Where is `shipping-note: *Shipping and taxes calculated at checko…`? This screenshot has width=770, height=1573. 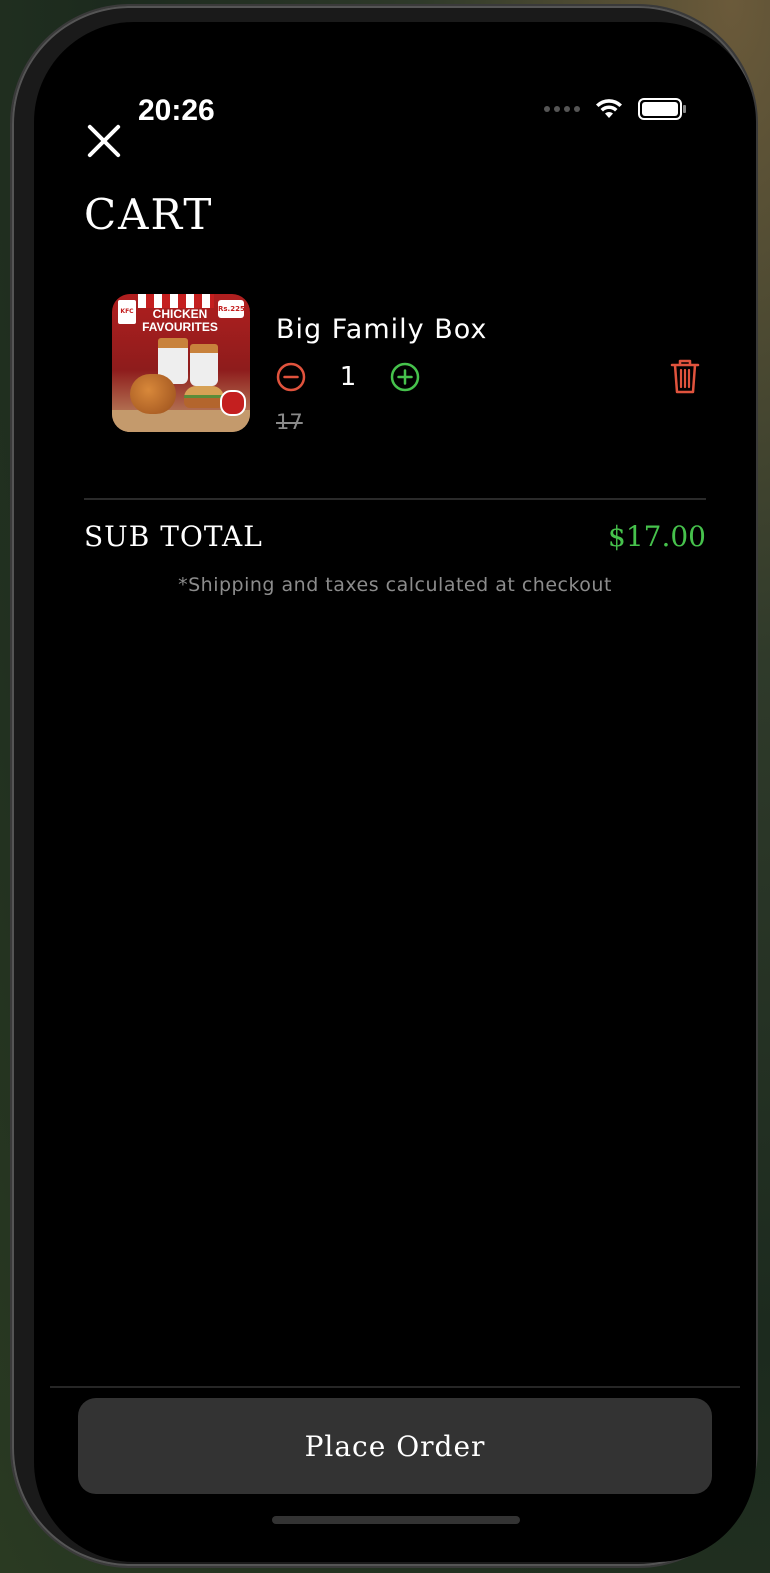
shipping-note: *Shipping and taxes calculated at checko… is located at coordinates (395, 585).